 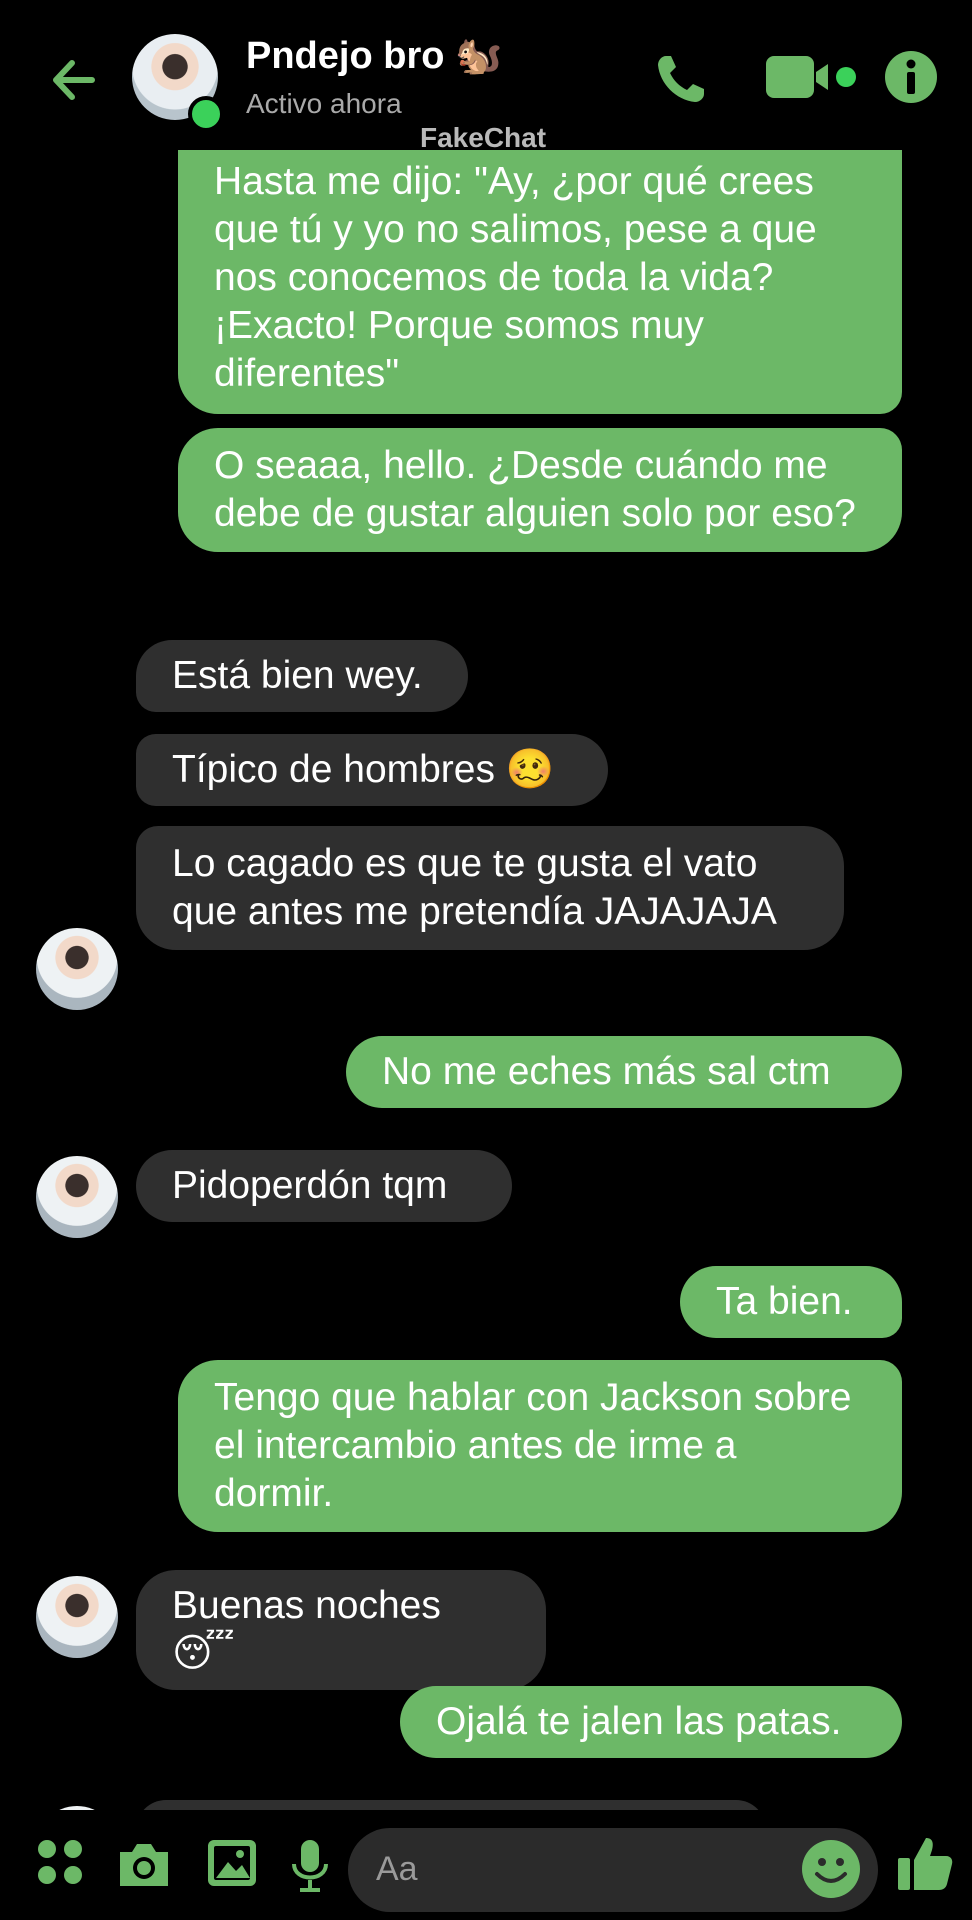 I want to click on gallery-icon, so click(x=232, y=1863).